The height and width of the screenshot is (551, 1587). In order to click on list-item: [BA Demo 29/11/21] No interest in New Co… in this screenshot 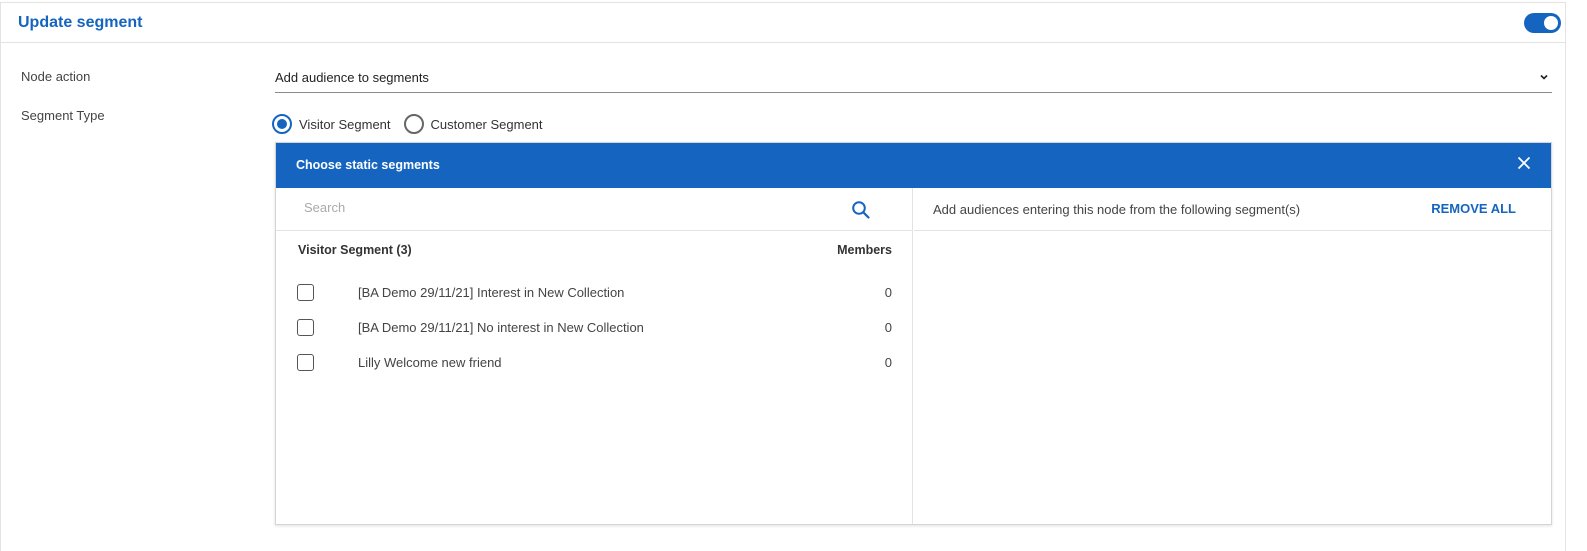, I will do `click(594, 327)`.